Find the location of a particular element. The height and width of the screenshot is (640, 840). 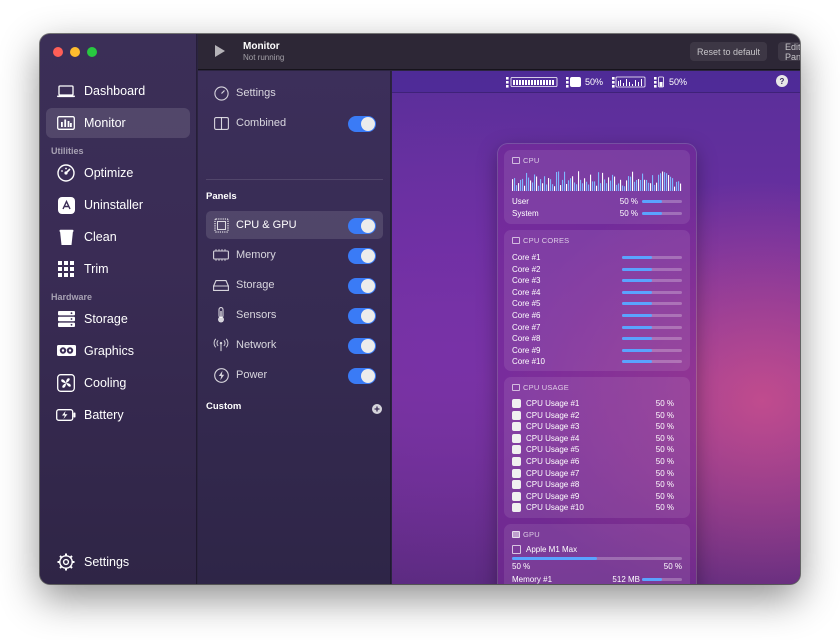

combined-toggle is located at coordinates (362, 124).